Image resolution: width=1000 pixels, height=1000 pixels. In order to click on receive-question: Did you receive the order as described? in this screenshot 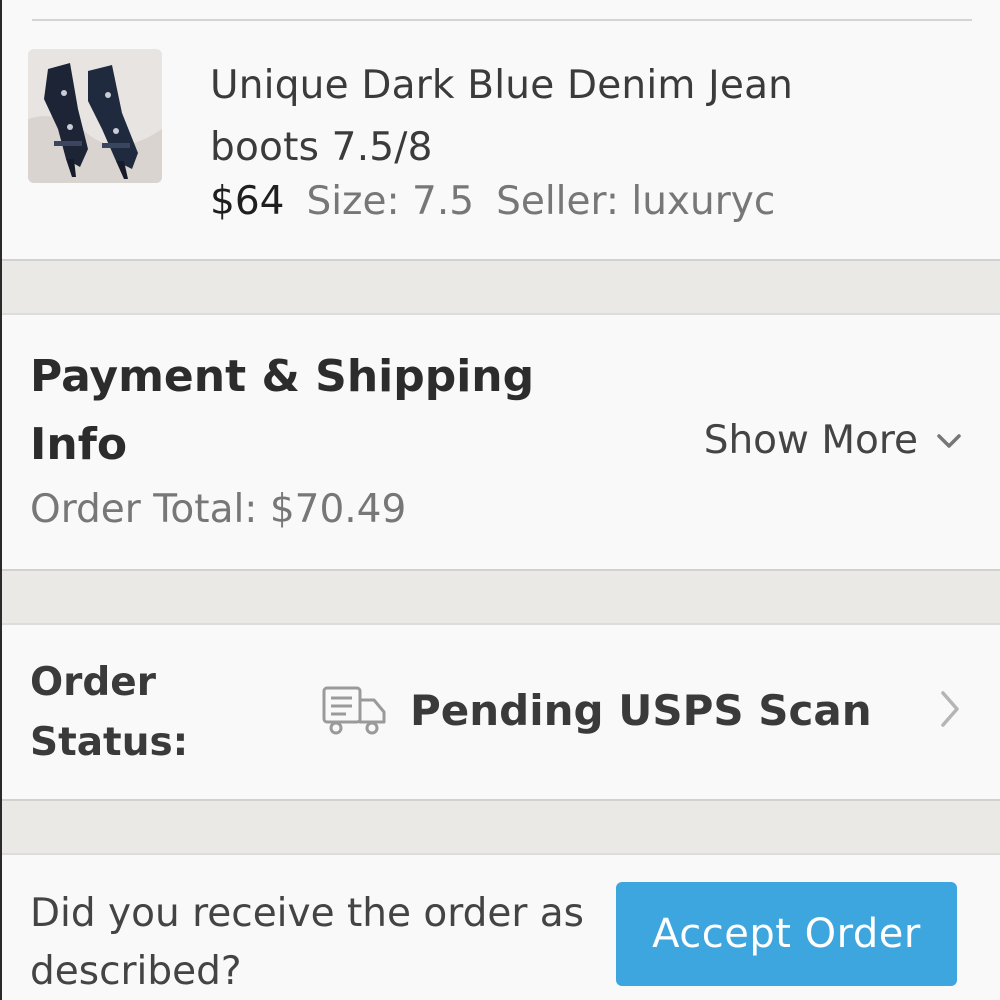, I will do `click(307, 942)`.